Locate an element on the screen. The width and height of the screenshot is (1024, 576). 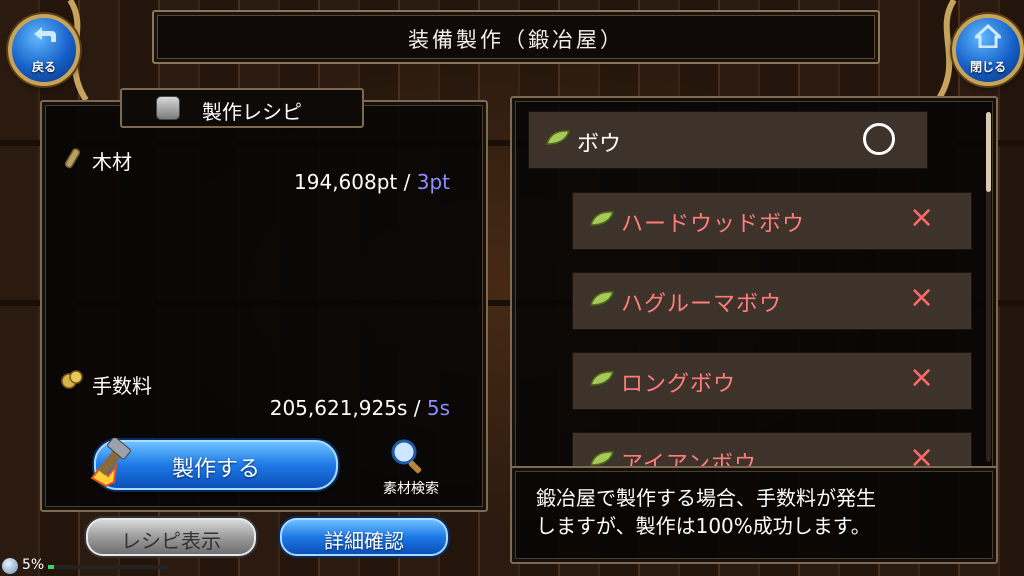
recipe-title: 製作レシピ is located at coordinates (252, 112).